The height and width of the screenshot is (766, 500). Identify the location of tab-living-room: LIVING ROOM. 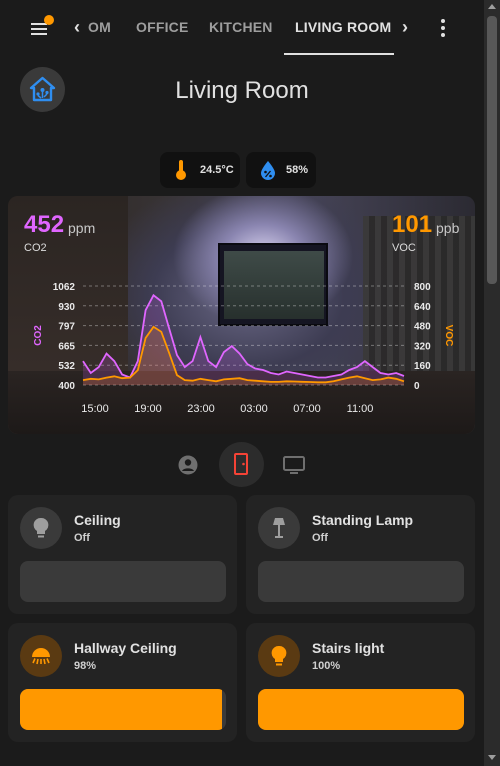
(343, 27).